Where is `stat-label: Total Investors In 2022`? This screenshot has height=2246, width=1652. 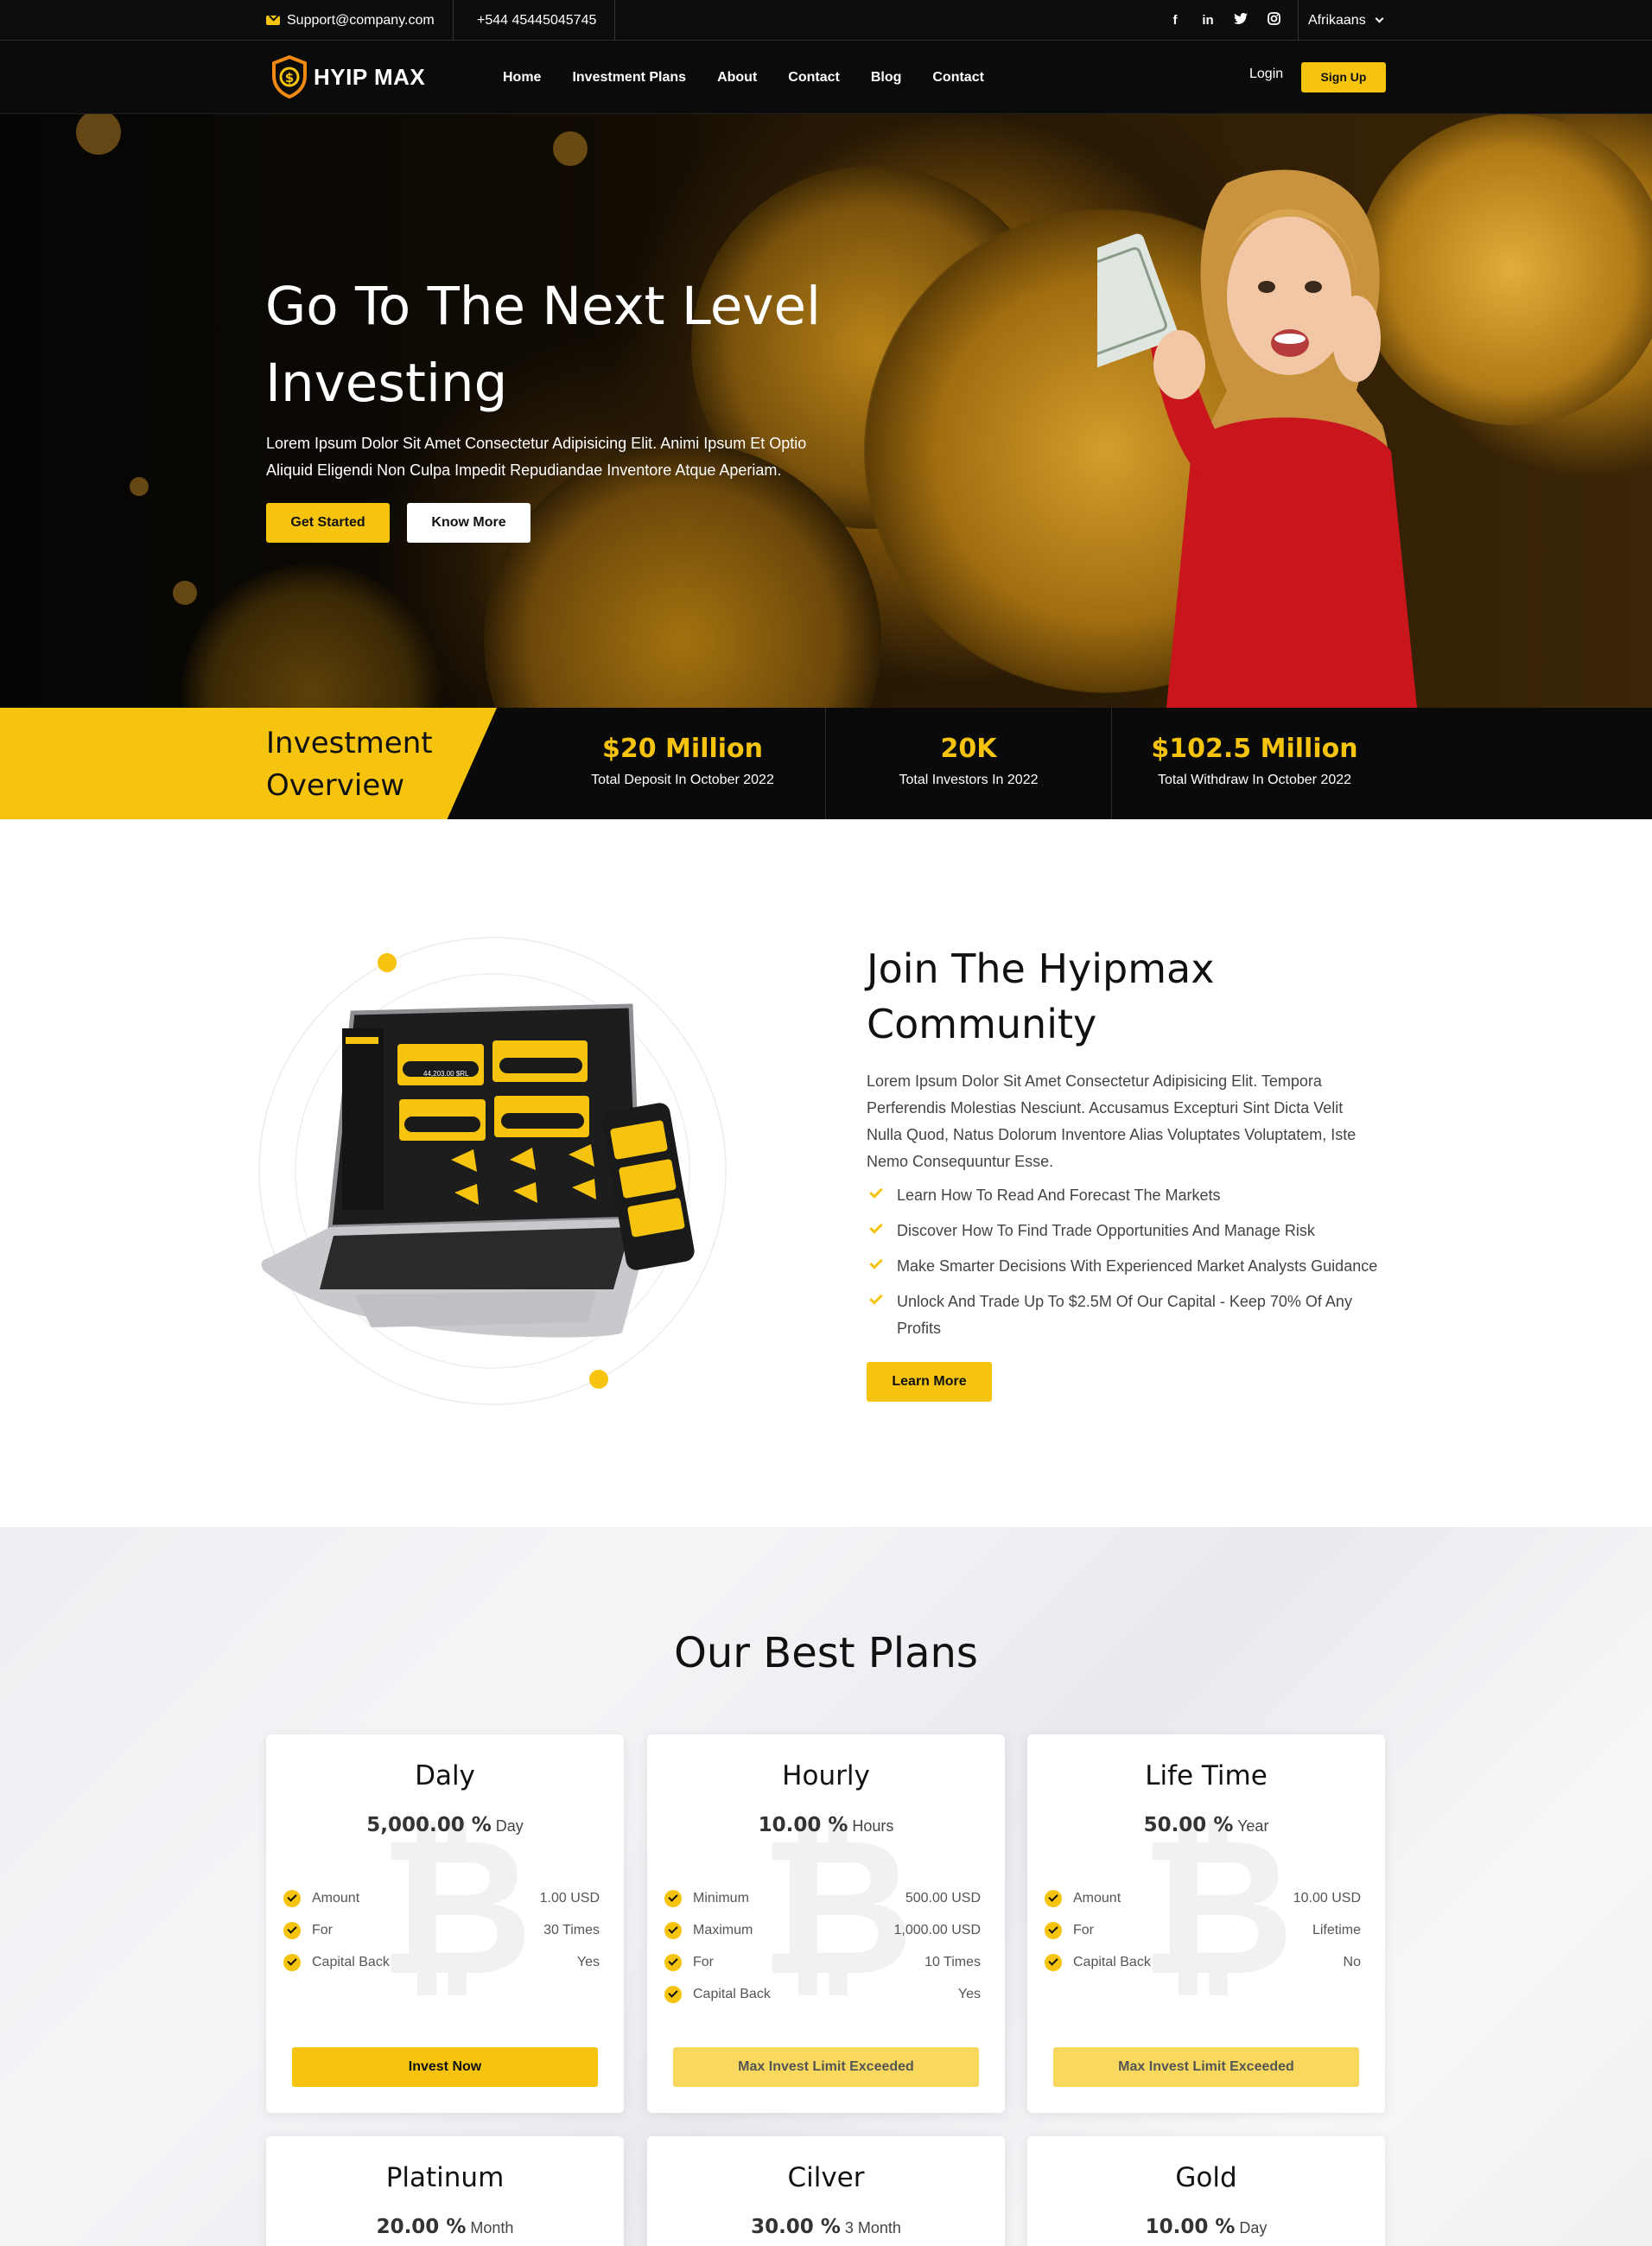 stat-label: Total Investors In 2022 is located at coordinates (969, 780).